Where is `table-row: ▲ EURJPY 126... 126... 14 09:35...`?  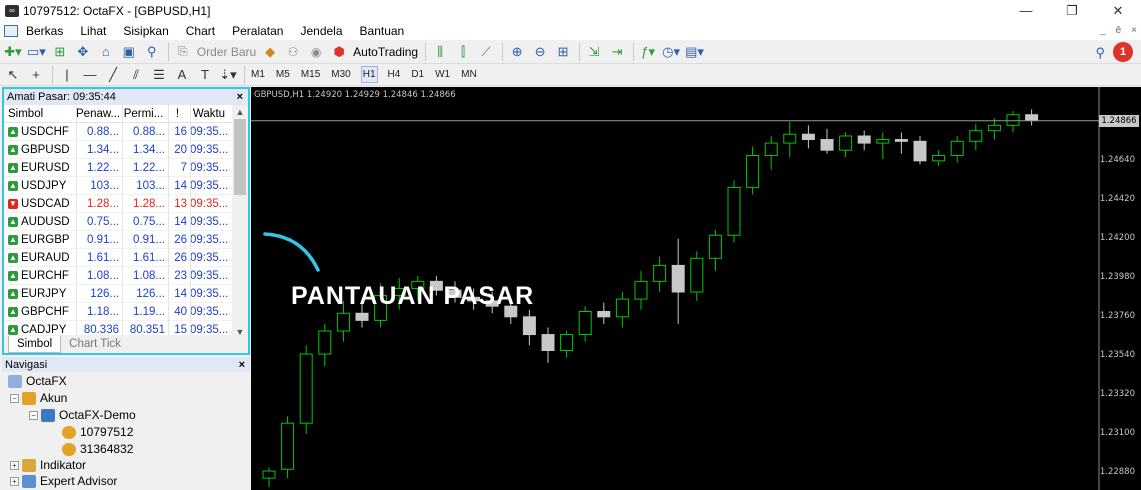 table-row: ▲ EURJPY 126... 126... 14 09:35... is located at coordinates (118, 294).